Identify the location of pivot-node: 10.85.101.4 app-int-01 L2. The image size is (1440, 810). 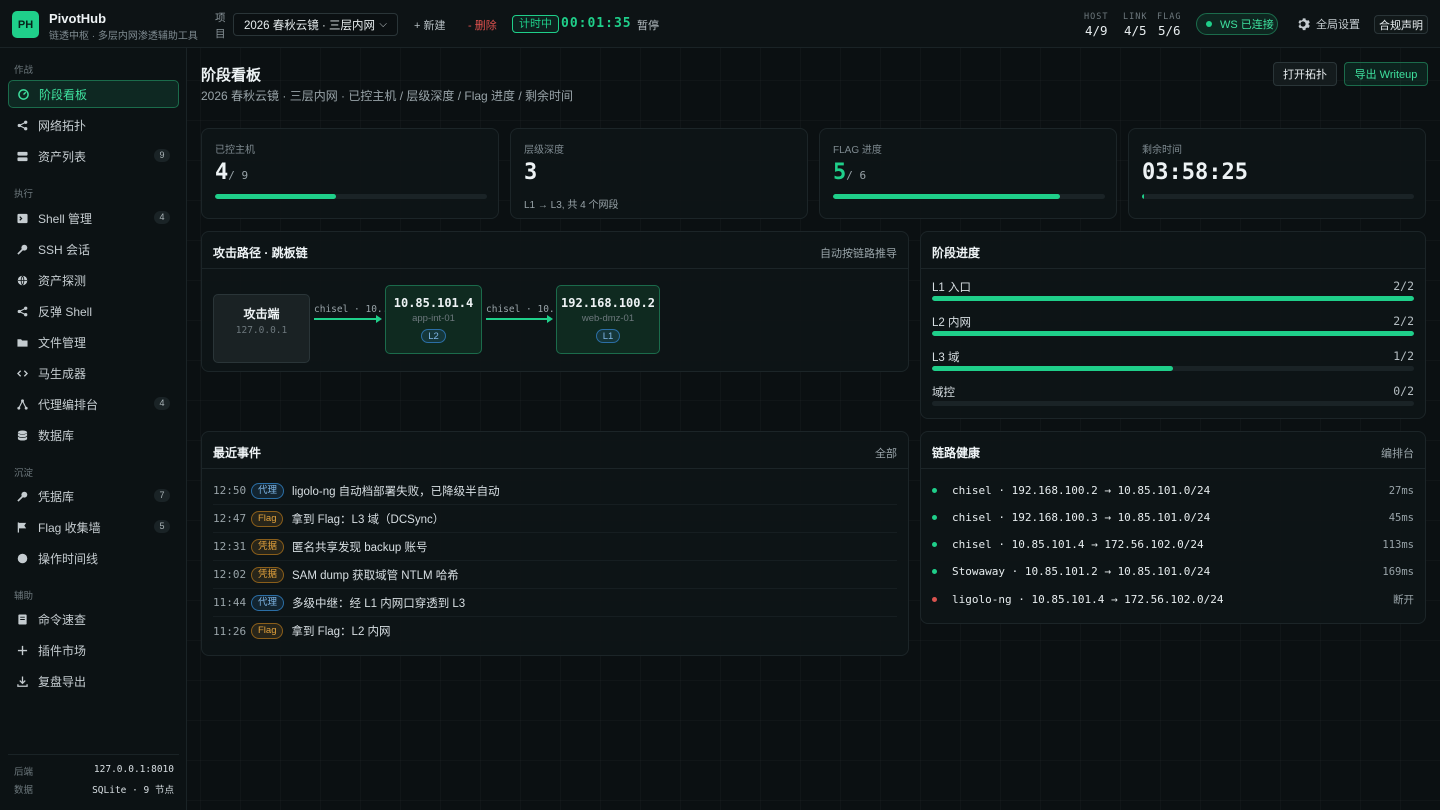
(433, 319).